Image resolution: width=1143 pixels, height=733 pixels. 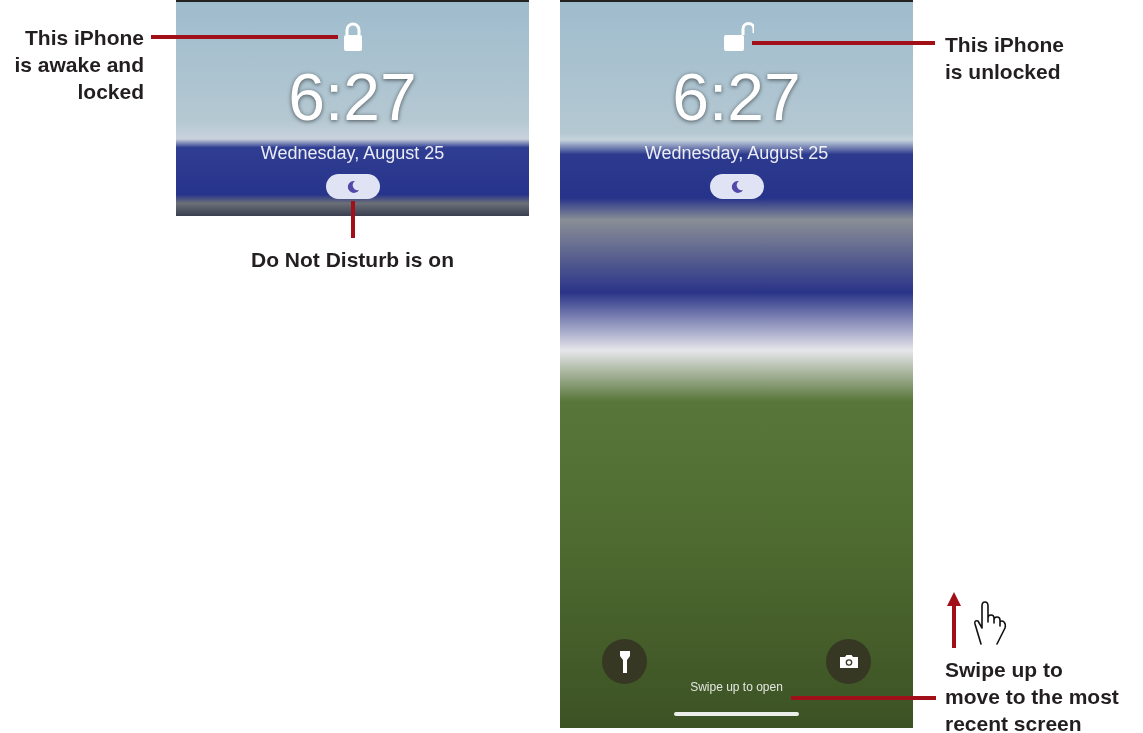 I want to click on camera-icon, so click(x=848, y=661).